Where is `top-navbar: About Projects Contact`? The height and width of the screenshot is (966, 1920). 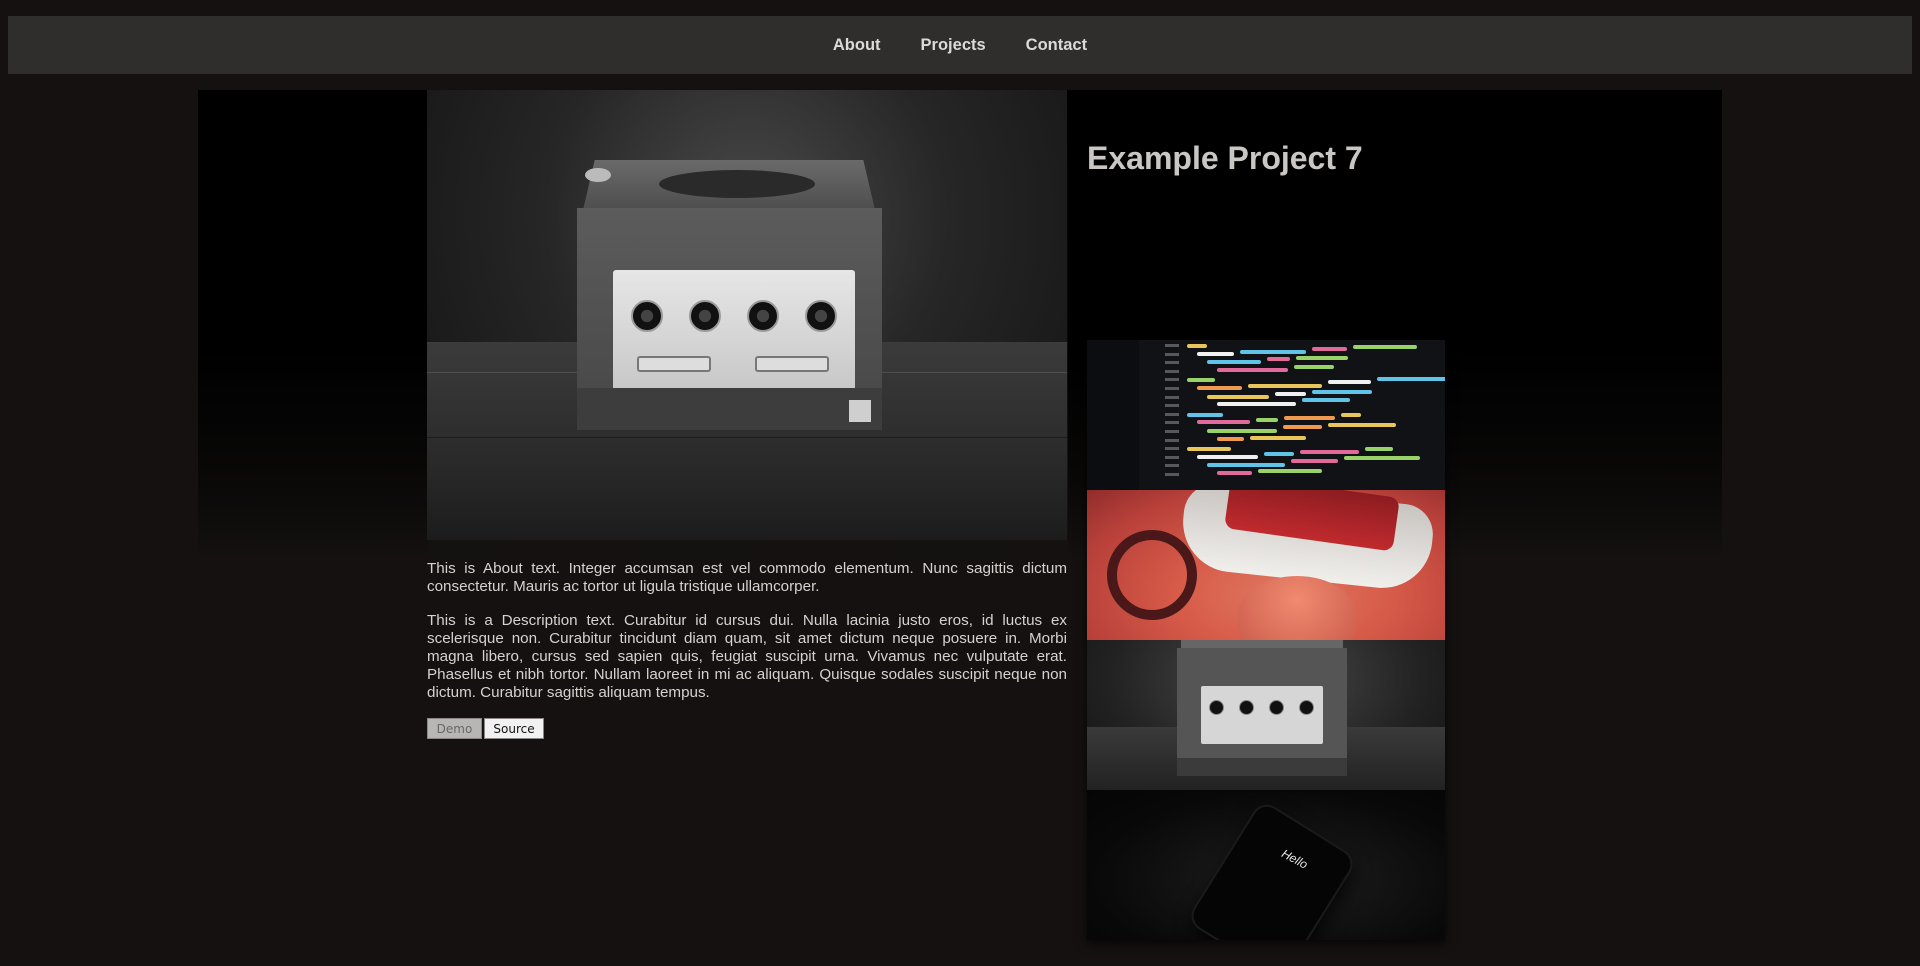
top-navbar: About Projects Contact is located at coordinates (960, 45).